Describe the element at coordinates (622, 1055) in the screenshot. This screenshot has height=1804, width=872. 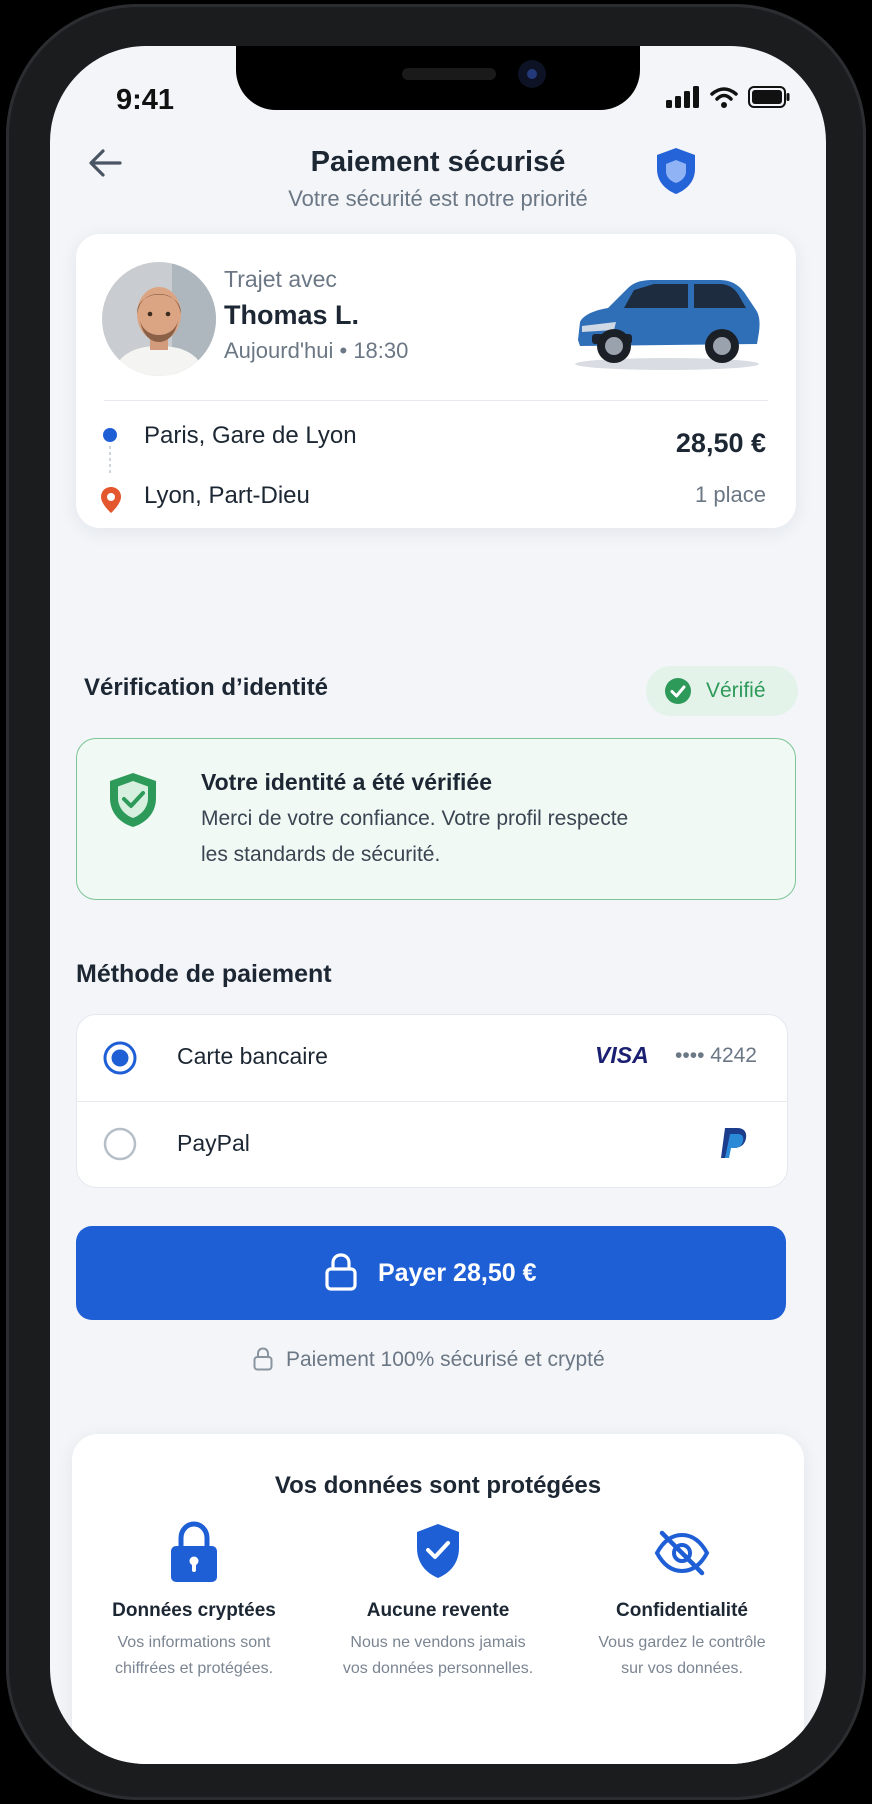
I see `visa-logo: VISA` at that location.